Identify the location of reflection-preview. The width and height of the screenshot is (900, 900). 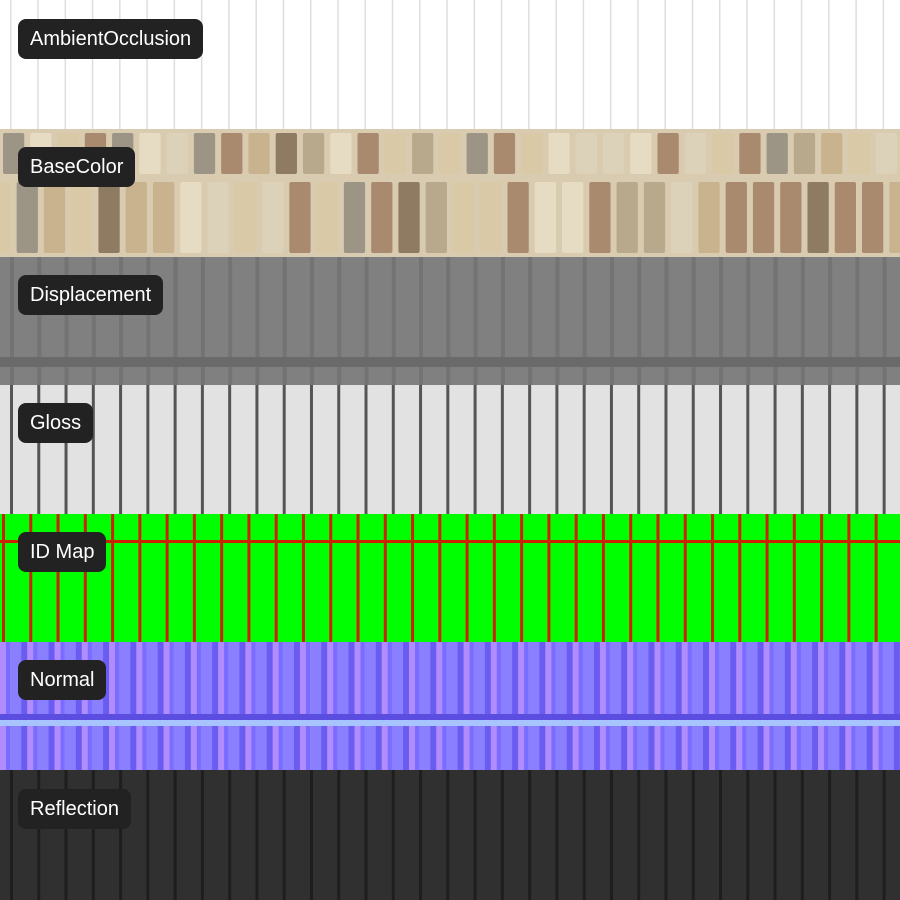
(450, 835).